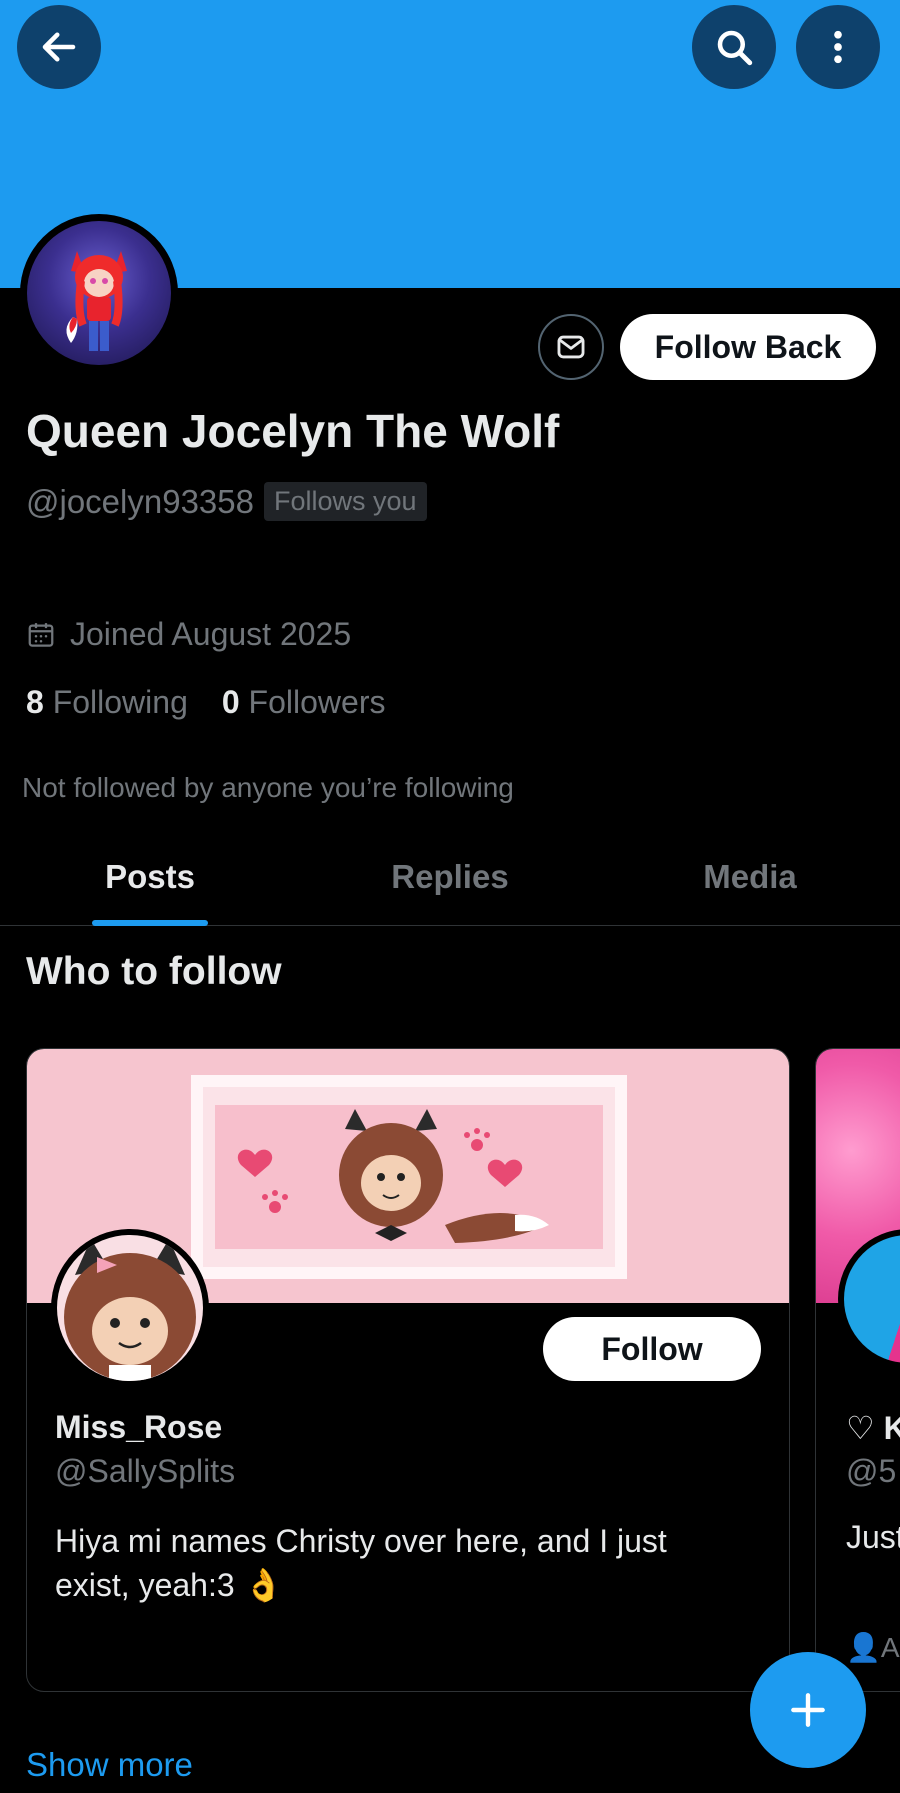 The image size is (900, 1793). Describe the element at coordinates (652, 1349) in the screenshot. I see `follow-button: Follow` at that location.